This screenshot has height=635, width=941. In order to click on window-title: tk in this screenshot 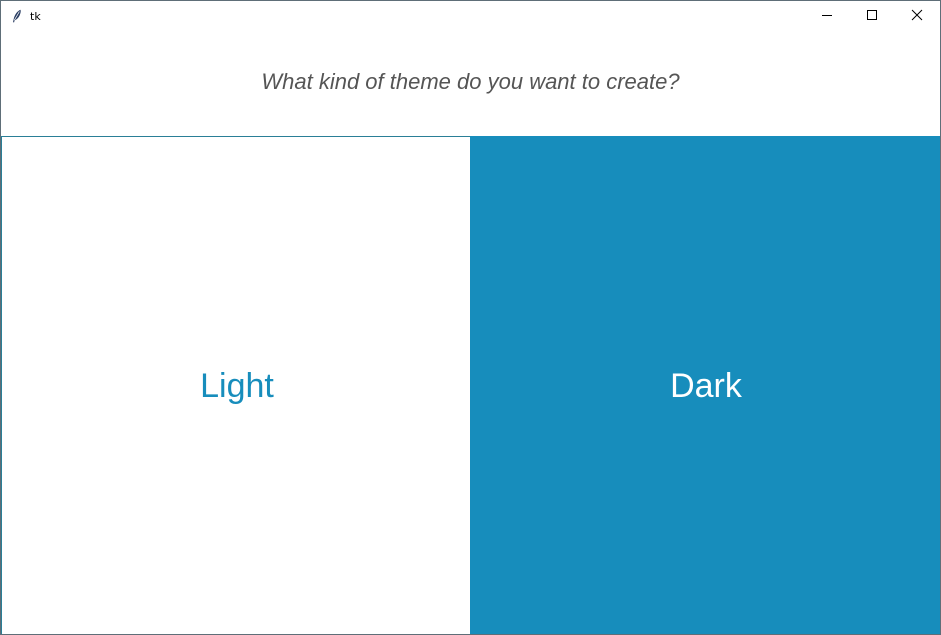, I will do `click(35, 16)`.